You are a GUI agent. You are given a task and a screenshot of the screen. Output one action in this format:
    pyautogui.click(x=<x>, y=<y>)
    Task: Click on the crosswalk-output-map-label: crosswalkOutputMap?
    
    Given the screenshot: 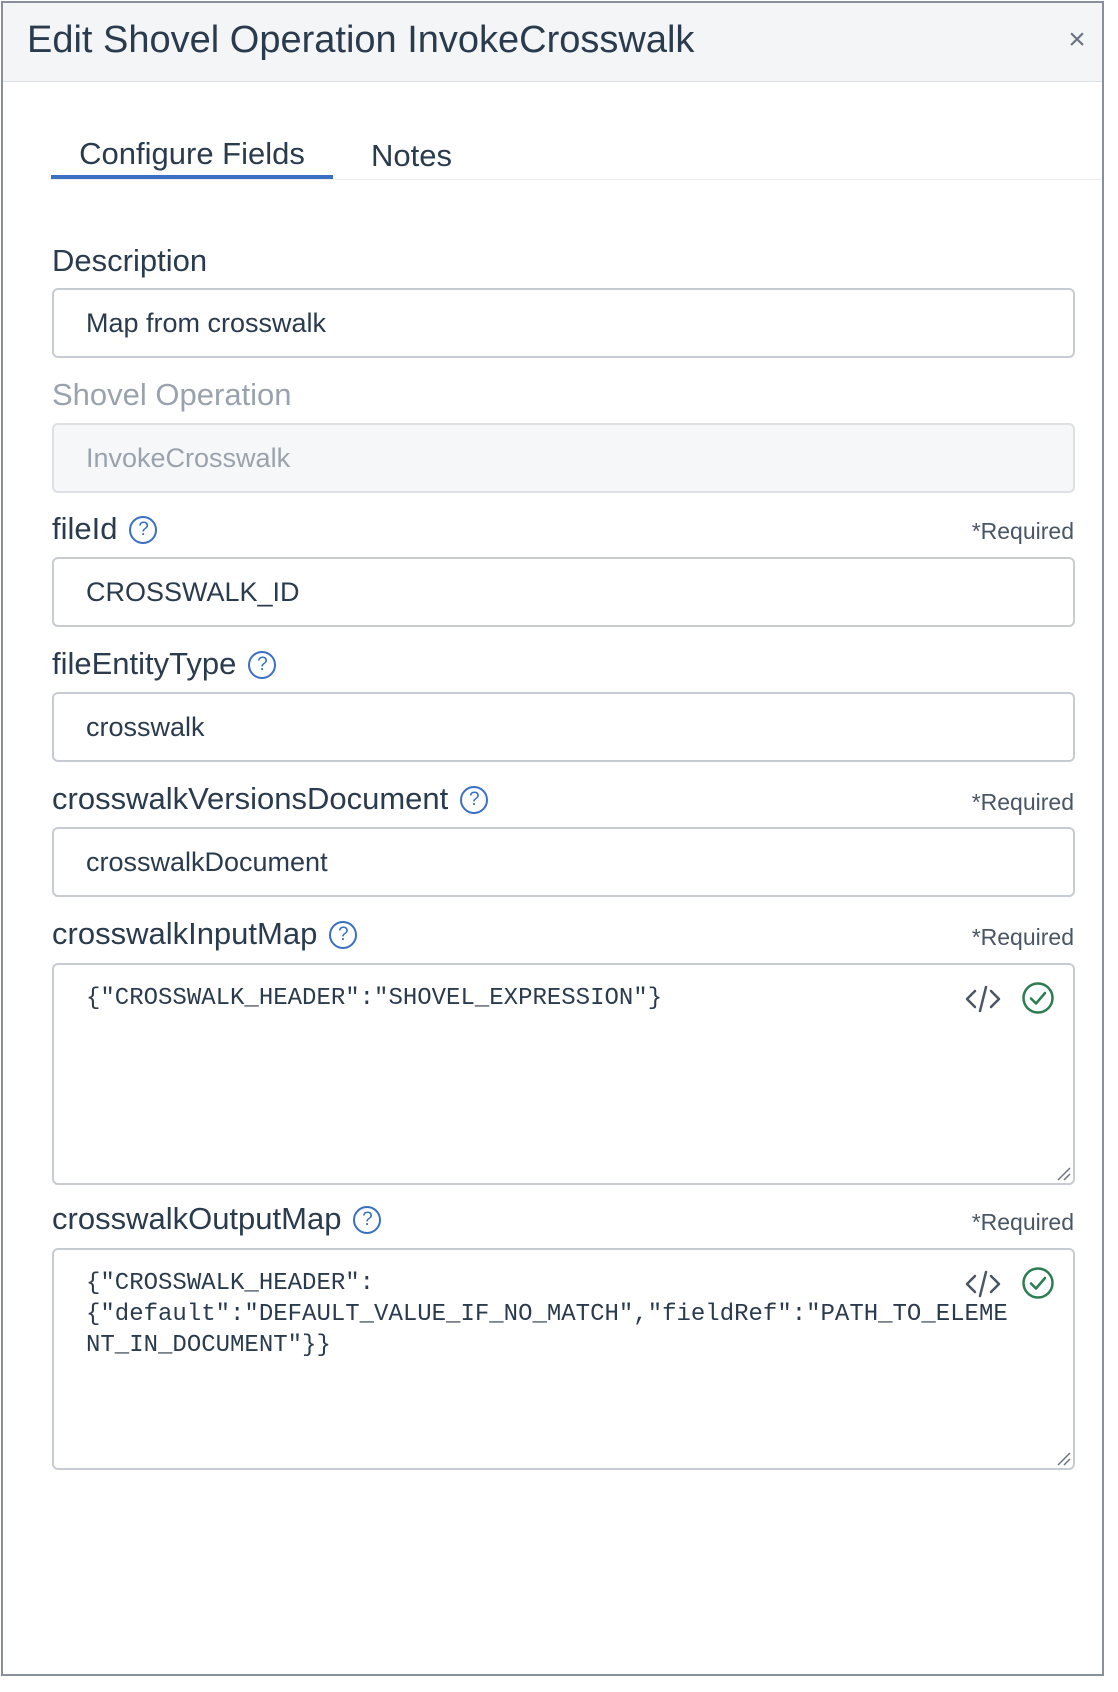 What is the action you would take?
    pyautogui.click(x=217, y=1219)
    